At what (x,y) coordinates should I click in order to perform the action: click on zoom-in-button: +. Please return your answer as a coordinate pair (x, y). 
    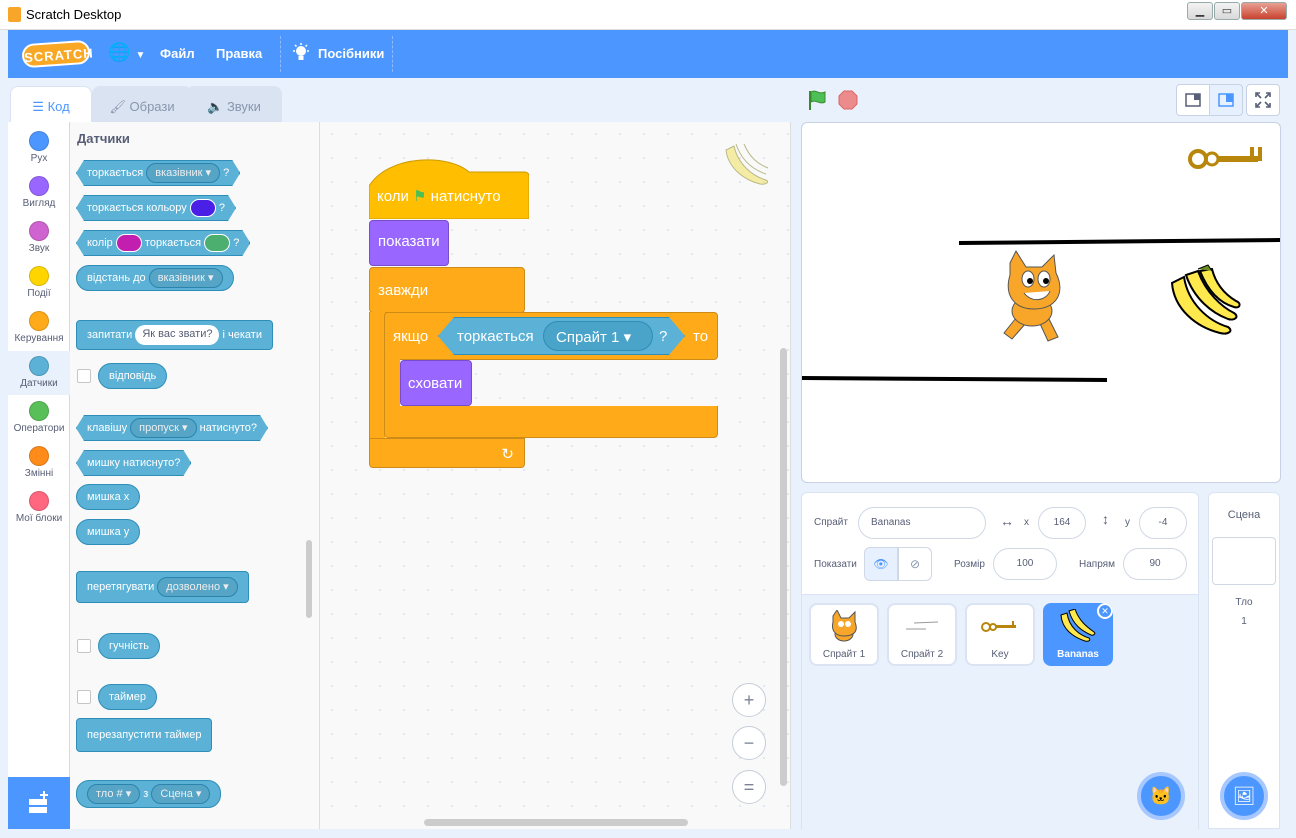
    Looking at the image, I should click on (749, 700).